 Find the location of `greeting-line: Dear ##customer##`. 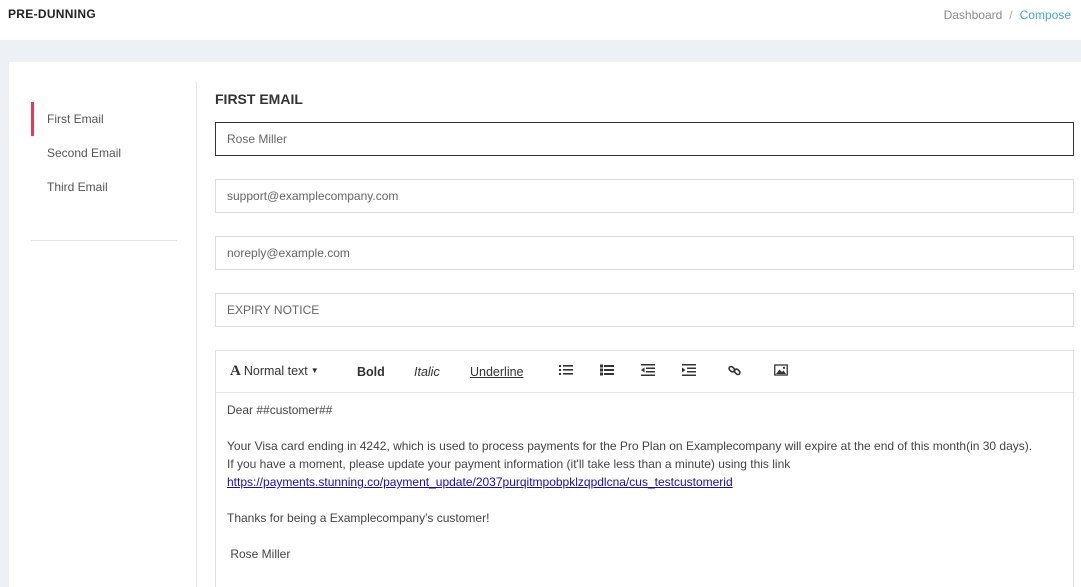

greeting-line: Dear ##customer## is located at coordinates (280, 410).